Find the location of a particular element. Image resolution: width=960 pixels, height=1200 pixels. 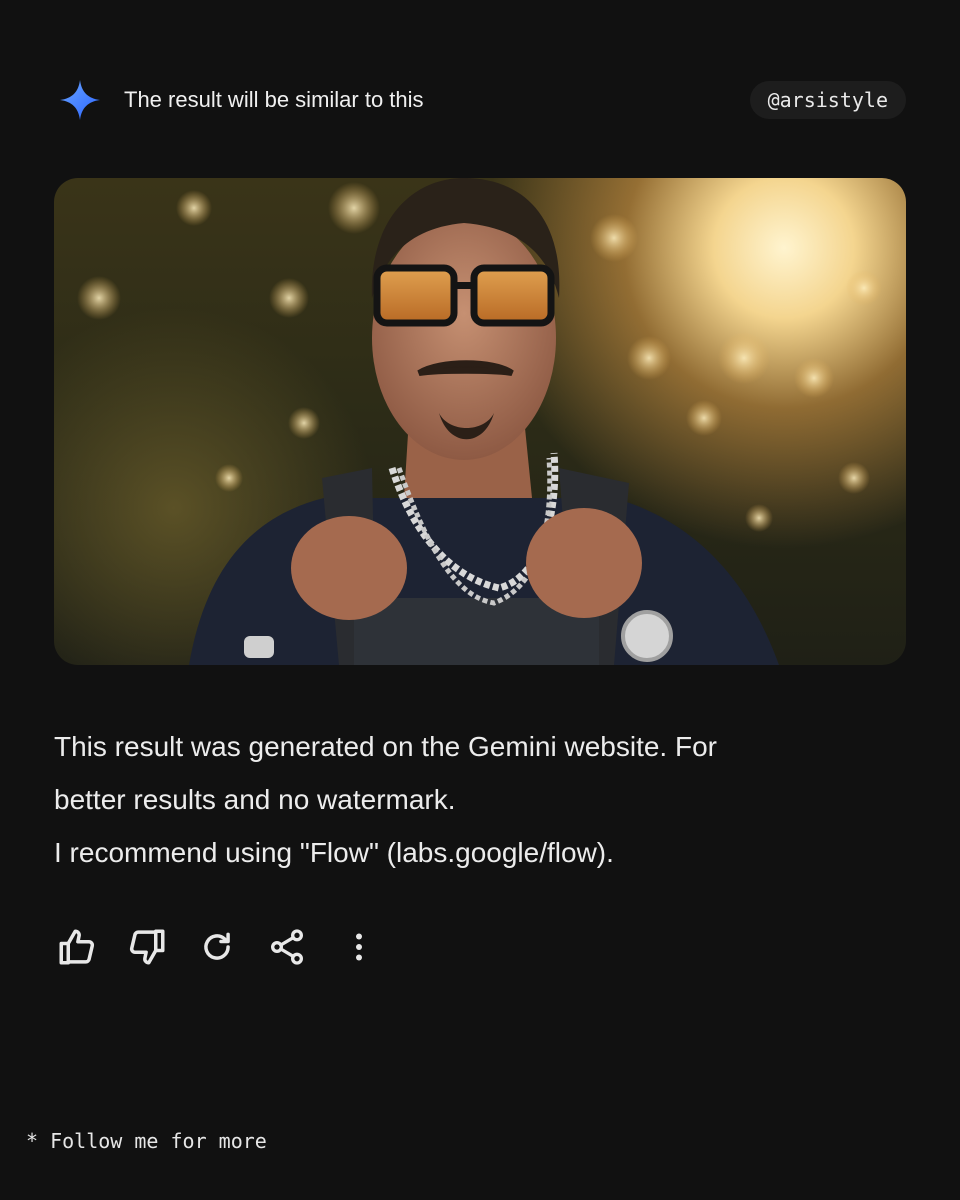

gemini-sparkle-icon is located at coordinates (80, 100).